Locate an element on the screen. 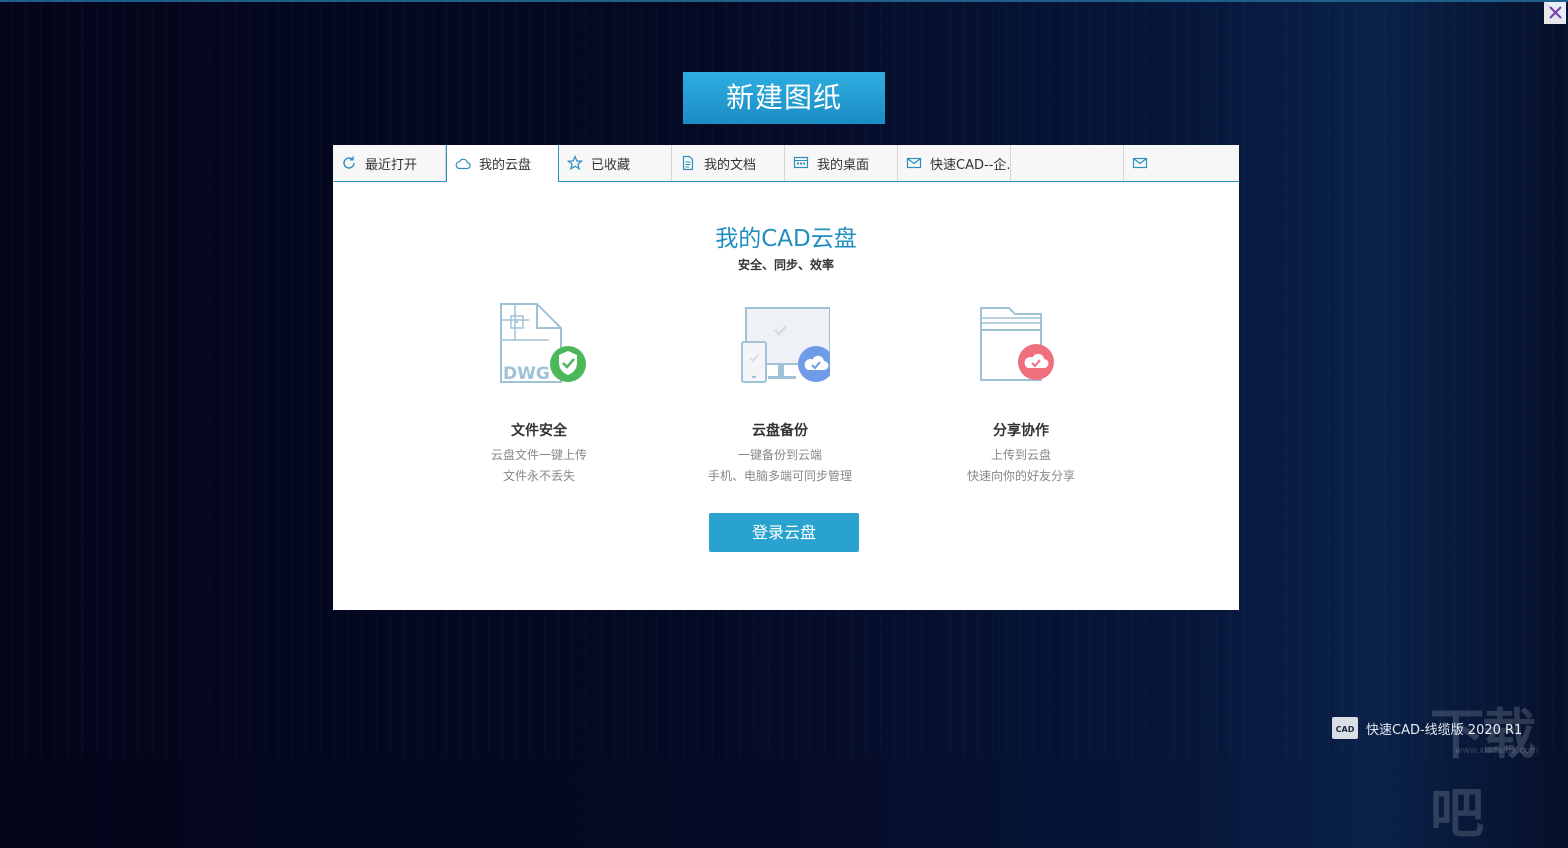  refresh-icon is located at coordinates (349, 162).